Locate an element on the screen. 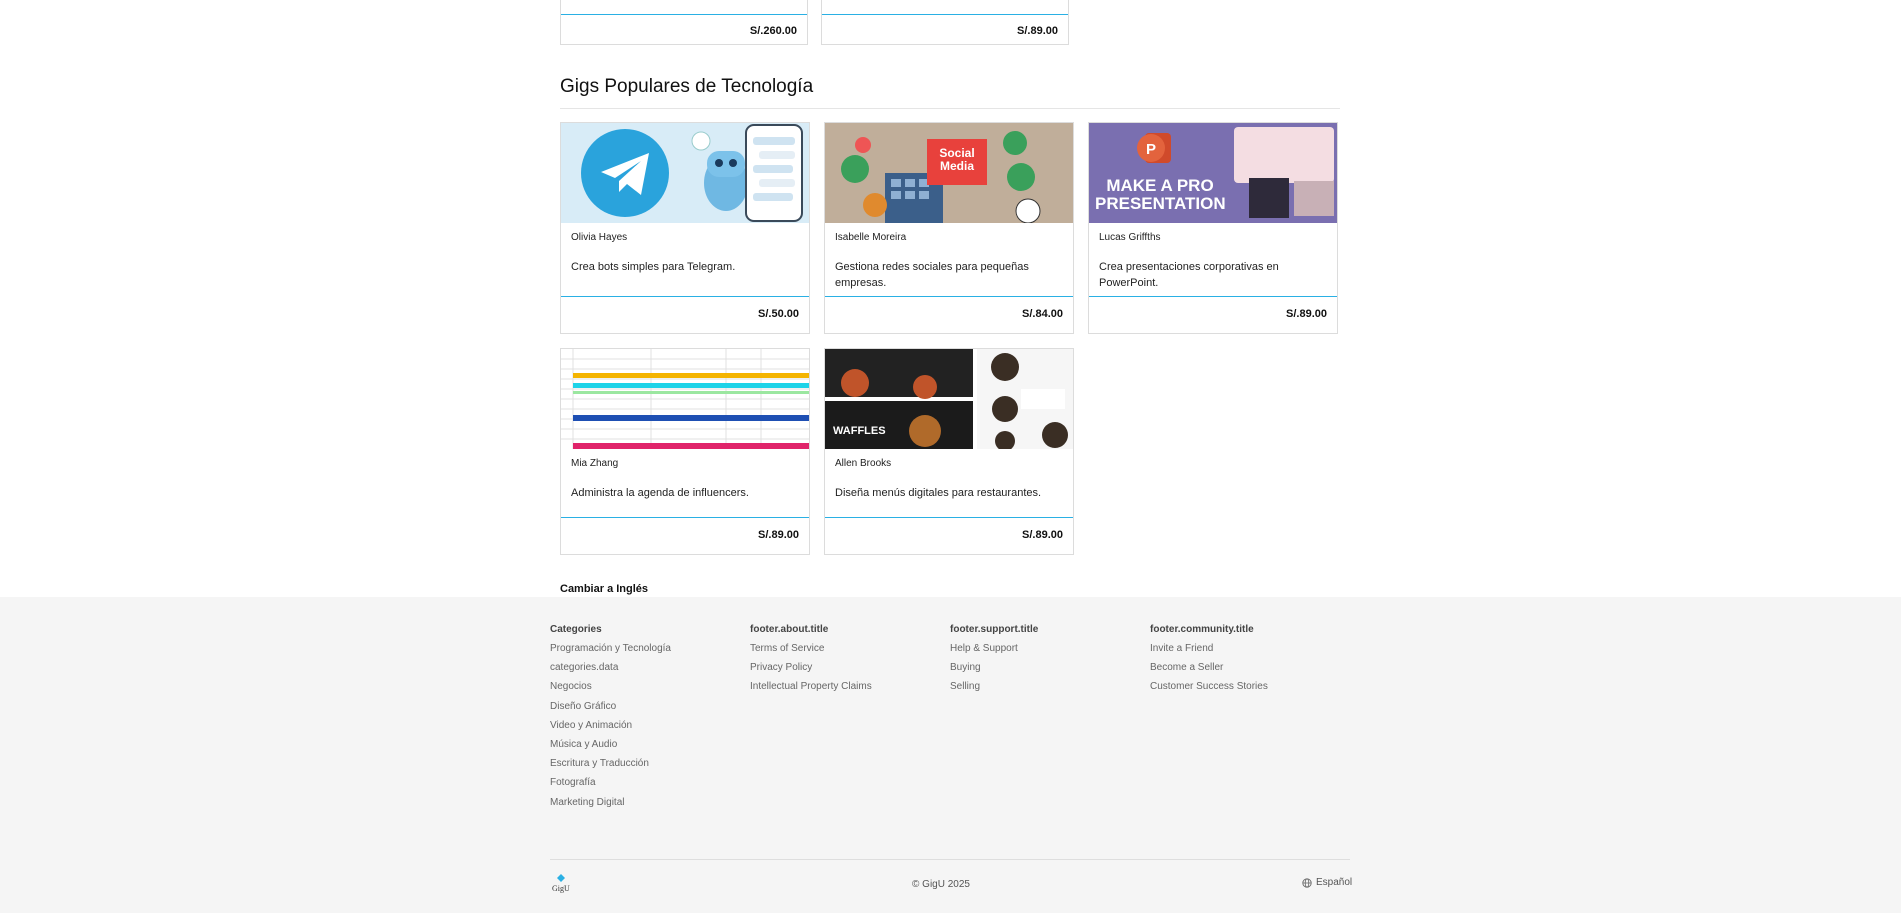  language-selector: Español is located at coordinates (1327, 882).